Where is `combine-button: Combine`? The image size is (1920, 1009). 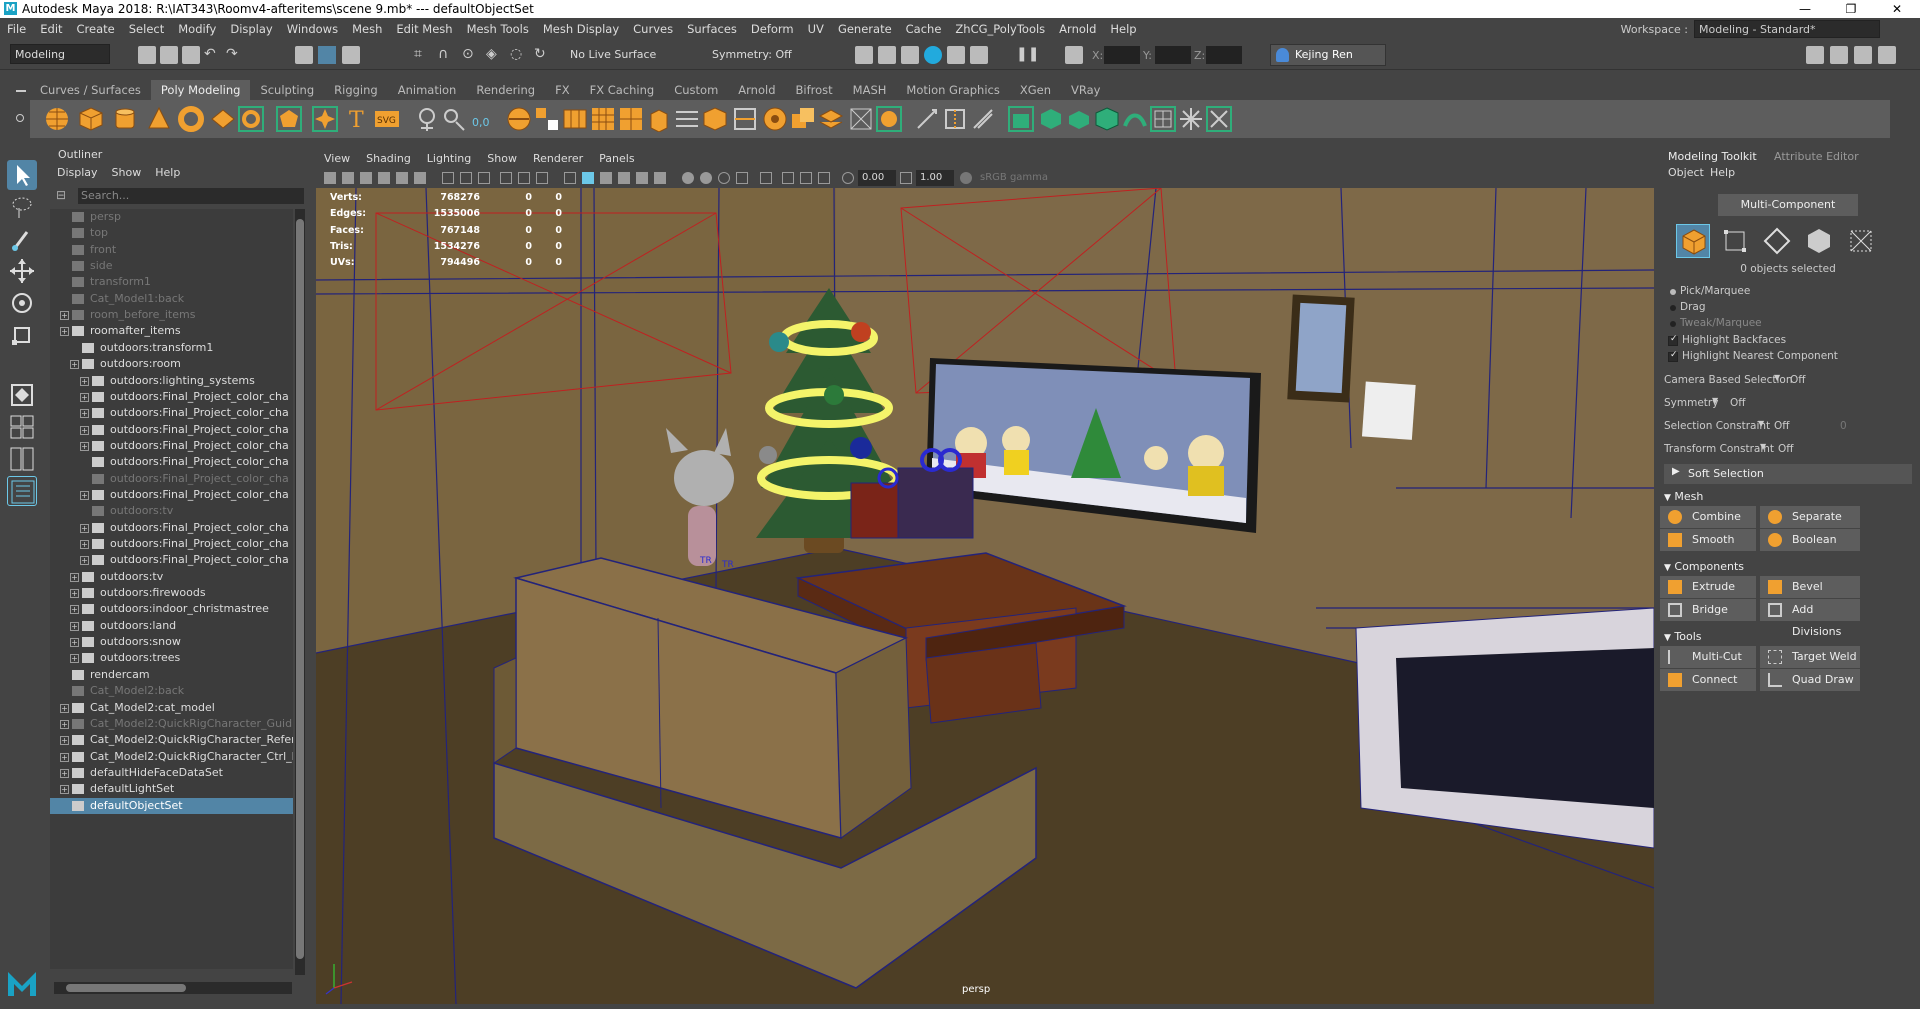
combine-button: Combine is located at coordinates (1708, 517).